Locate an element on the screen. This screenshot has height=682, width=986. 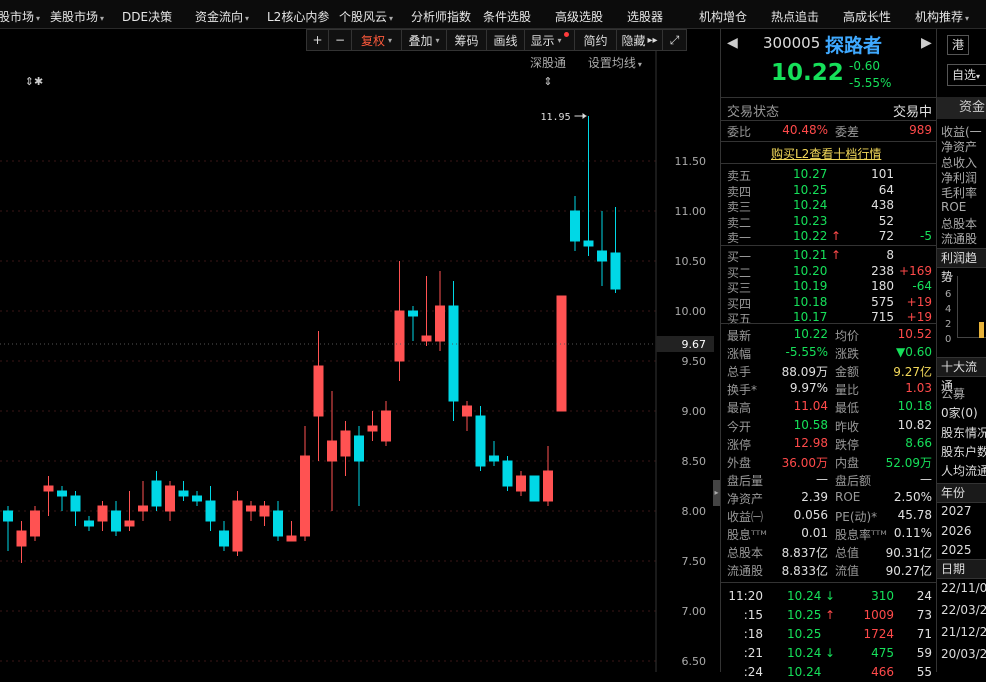
stat-label: 内盘 is located at coordinates (847, 462).